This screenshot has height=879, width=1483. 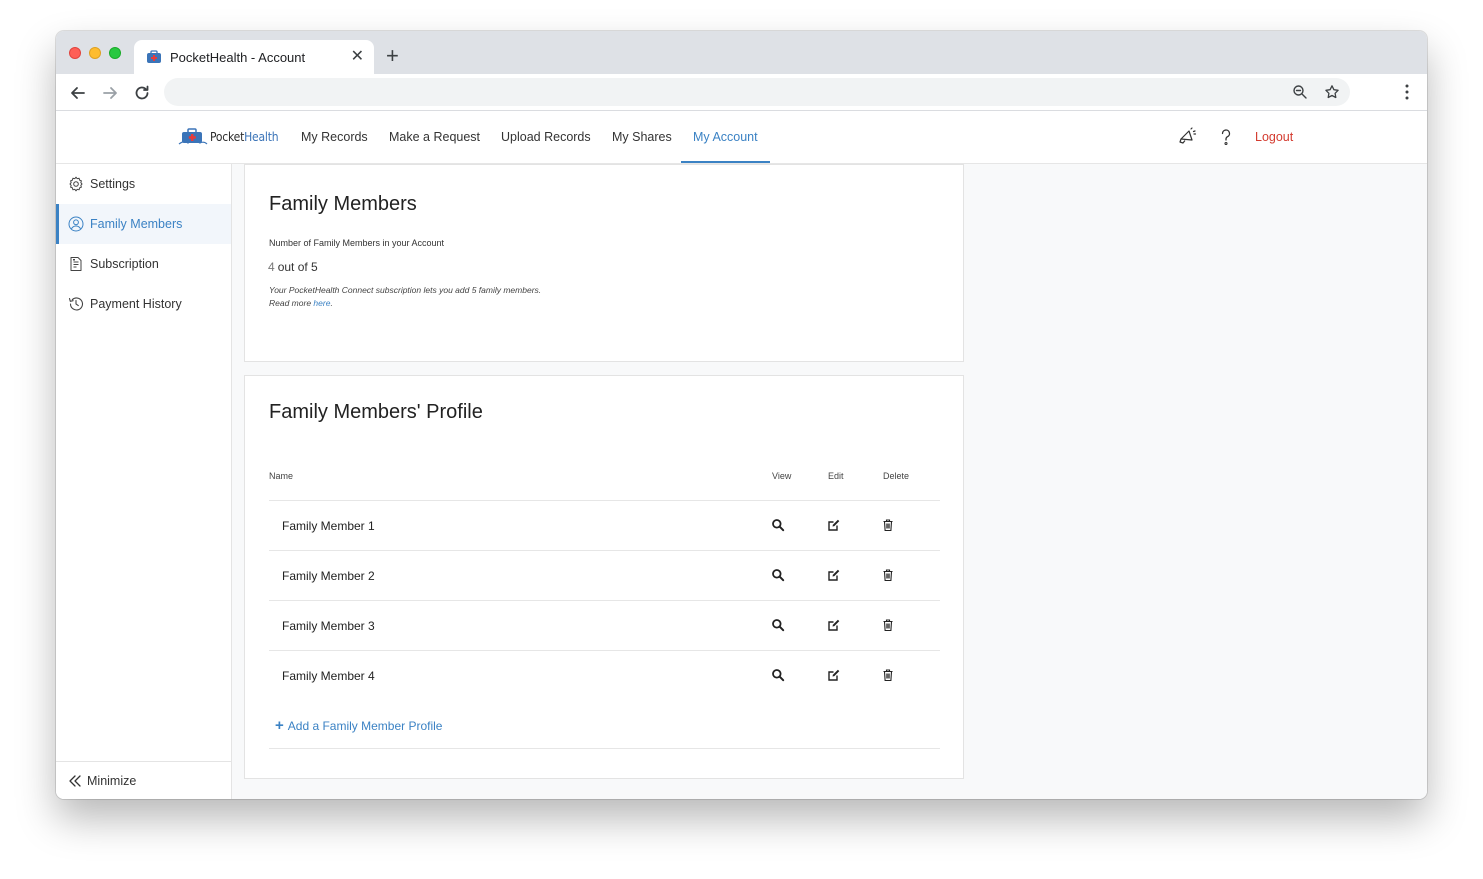 What do you see at coordinates (291, 303) in the screenshot?
I see `read-more-text: Read more` at bounding box center [291, 303].